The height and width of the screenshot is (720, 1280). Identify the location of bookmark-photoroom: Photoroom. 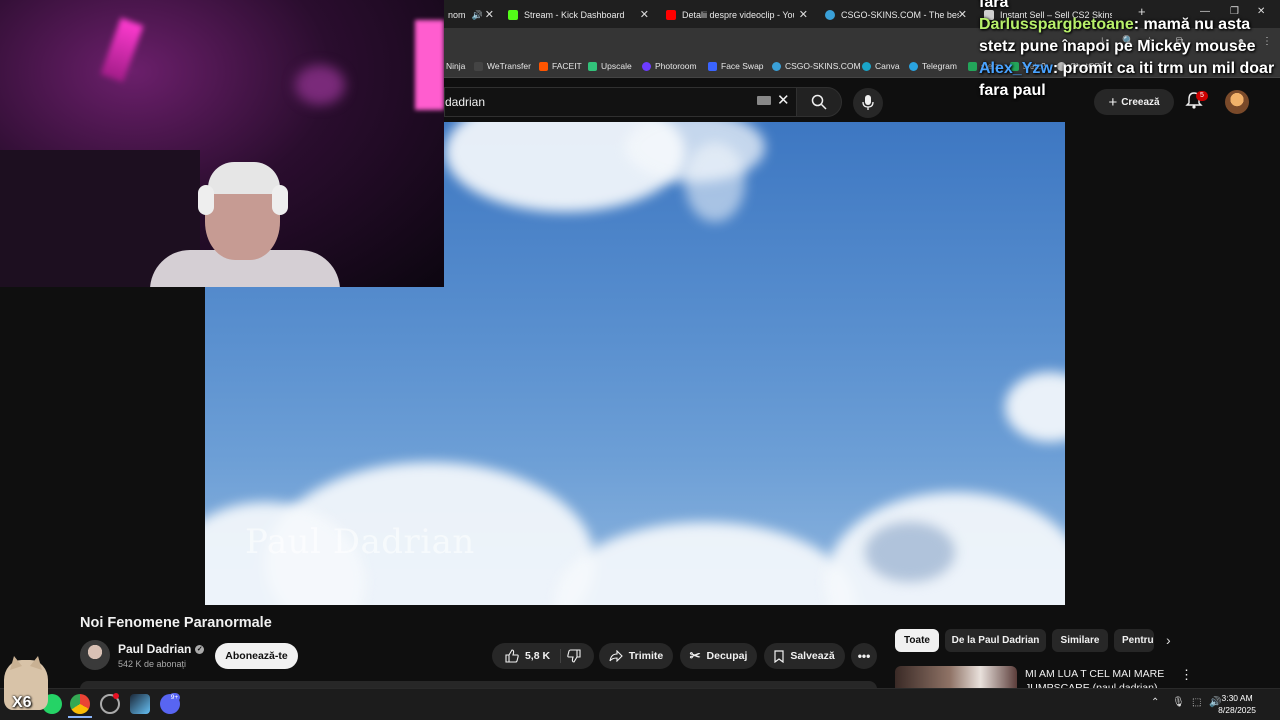
(669, 66).